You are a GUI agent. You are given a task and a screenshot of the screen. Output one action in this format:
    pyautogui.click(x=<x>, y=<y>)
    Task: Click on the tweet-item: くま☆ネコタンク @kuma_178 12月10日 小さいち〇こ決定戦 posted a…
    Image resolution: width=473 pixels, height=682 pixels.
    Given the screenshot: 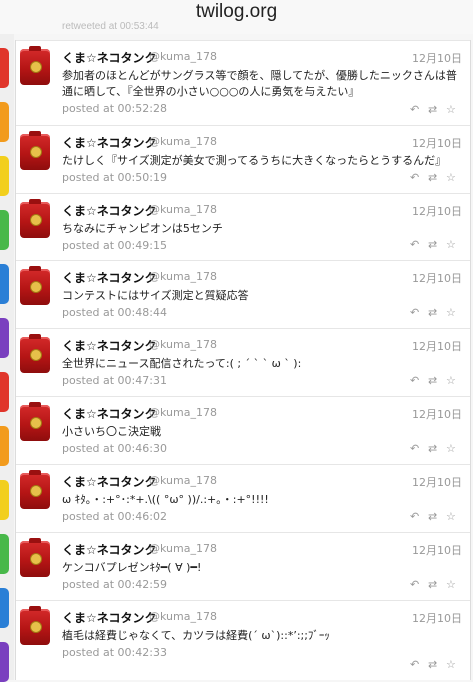 What is the action you would take?
    pyautogui.click(x=243, y=430)
    